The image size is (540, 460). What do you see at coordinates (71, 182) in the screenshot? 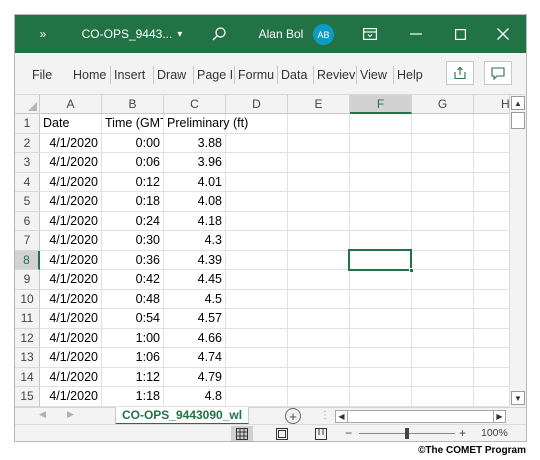
I see `cell-a4: 4/1/2020` at bounding box center [71, 182].